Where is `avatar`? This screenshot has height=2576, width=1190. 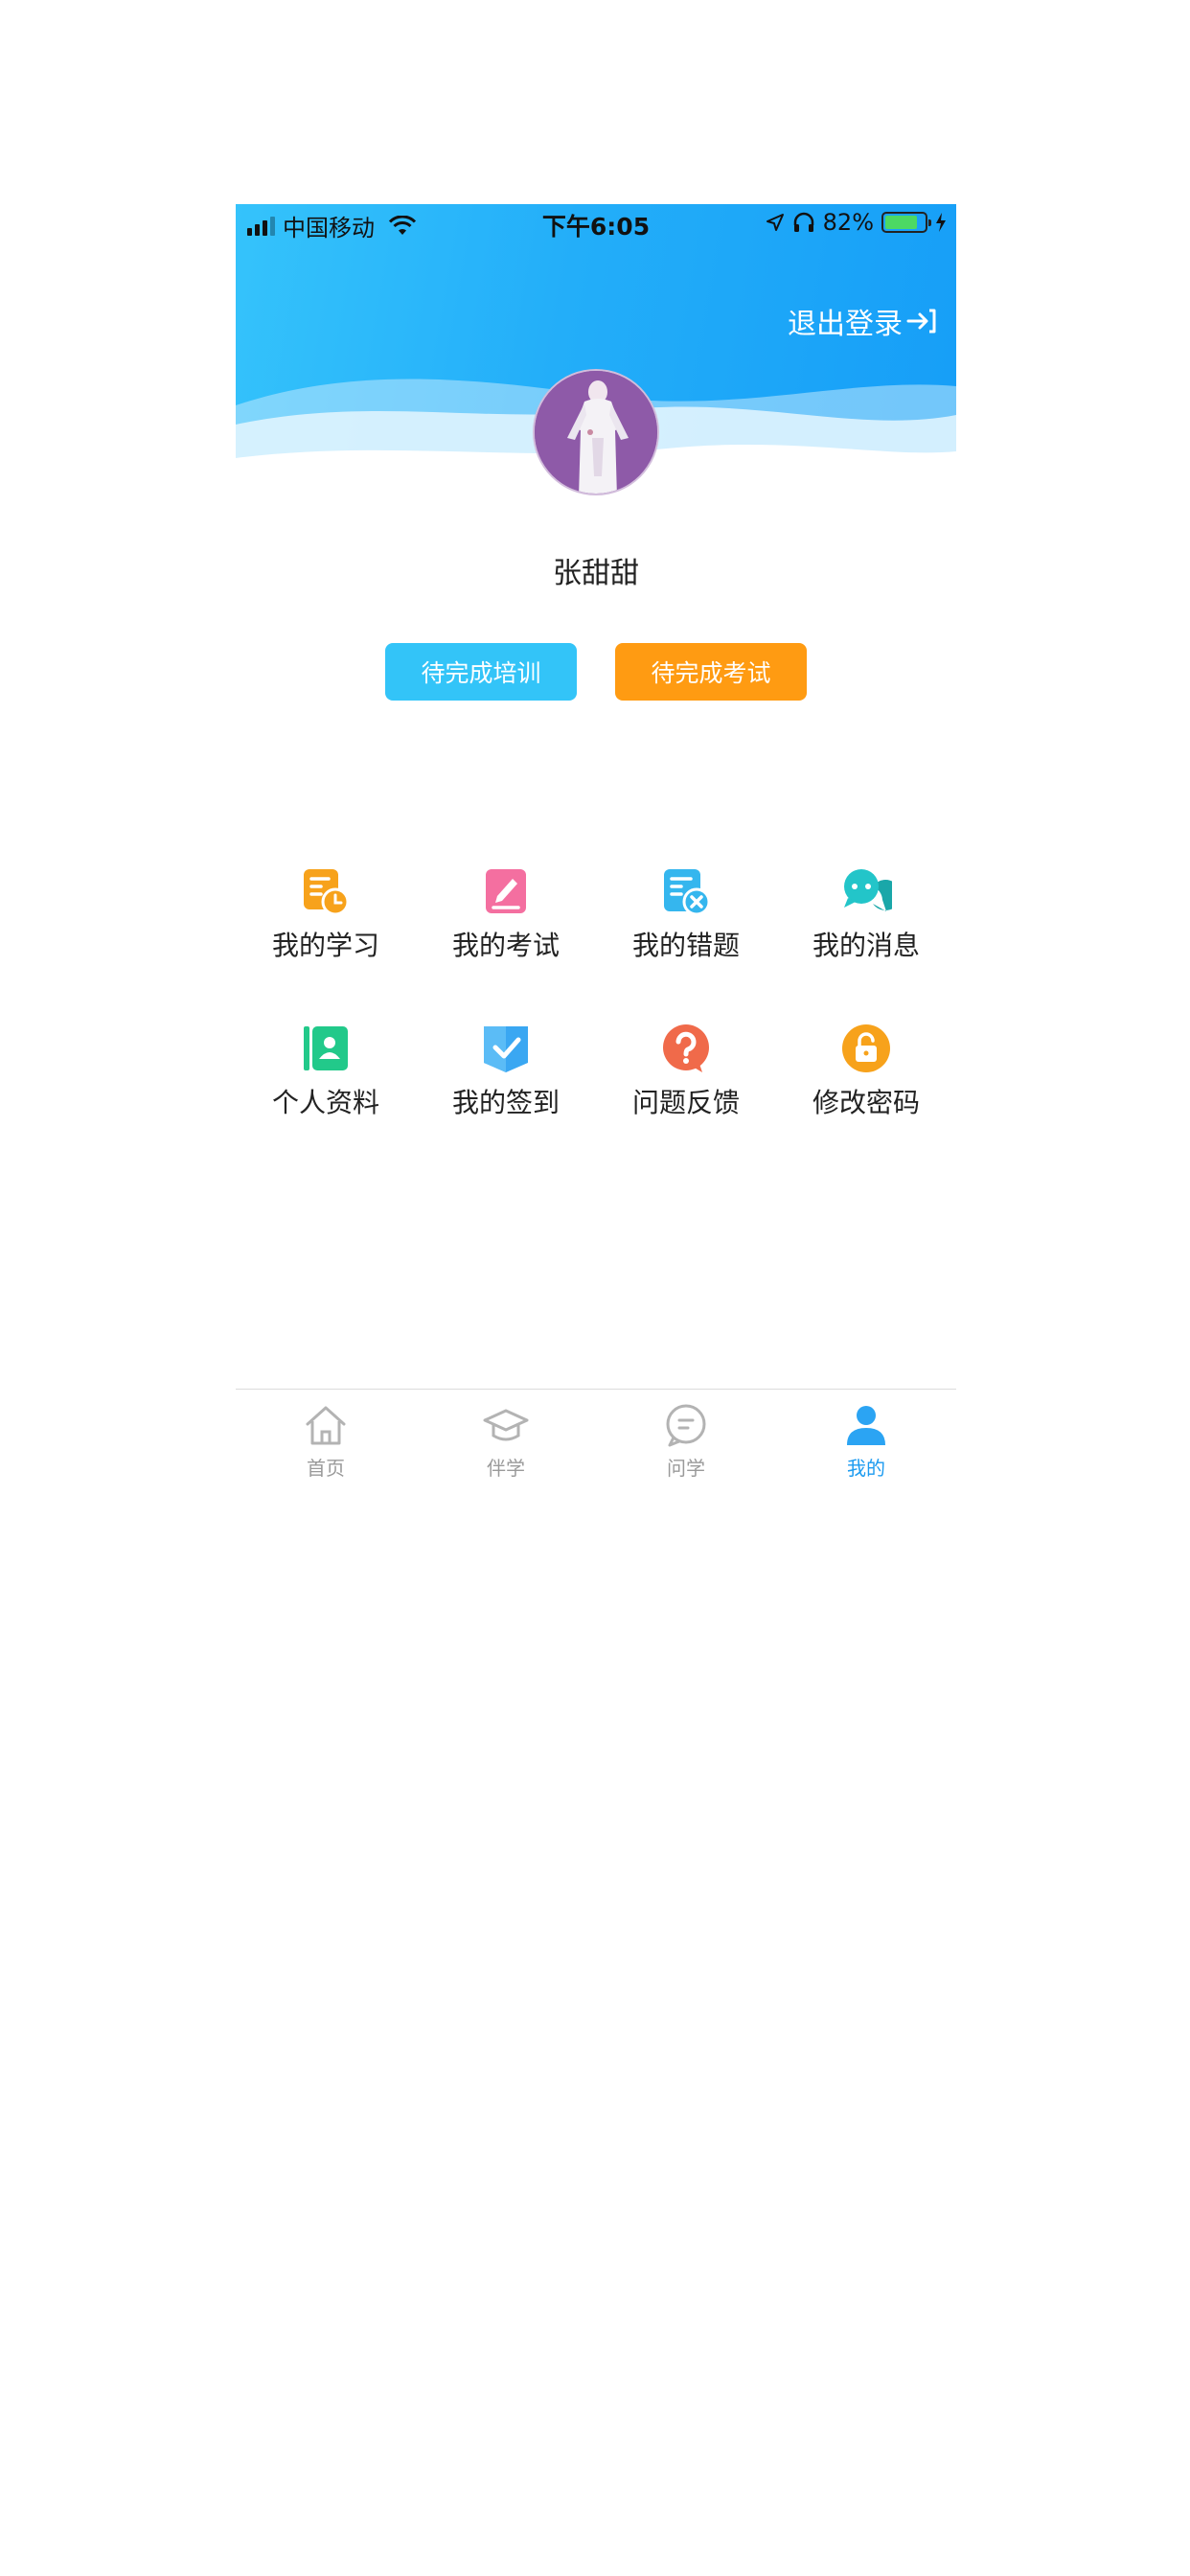
avatar is located at coordinates (596, 432).